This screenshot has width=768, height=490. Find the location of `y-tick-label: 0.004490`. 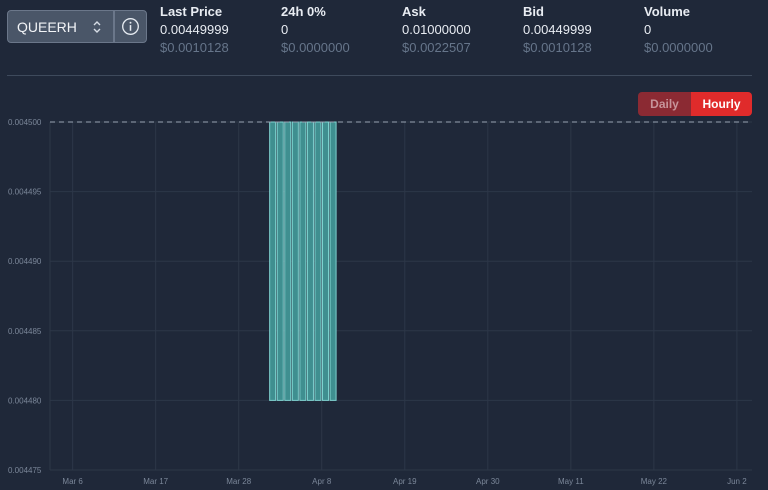

y-tick-label: 0.004490 is located at coordinates (25, 261).